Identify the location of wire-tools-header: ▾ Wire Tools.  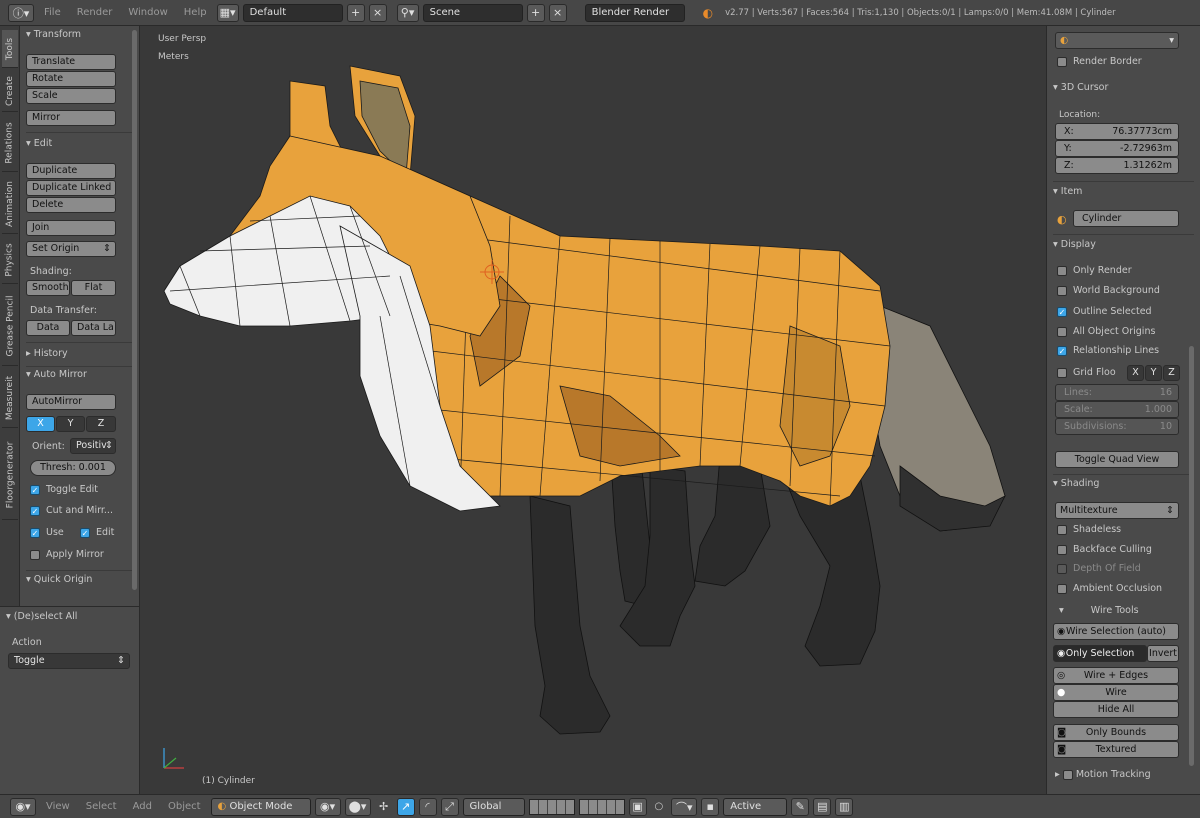
(1099, 610).